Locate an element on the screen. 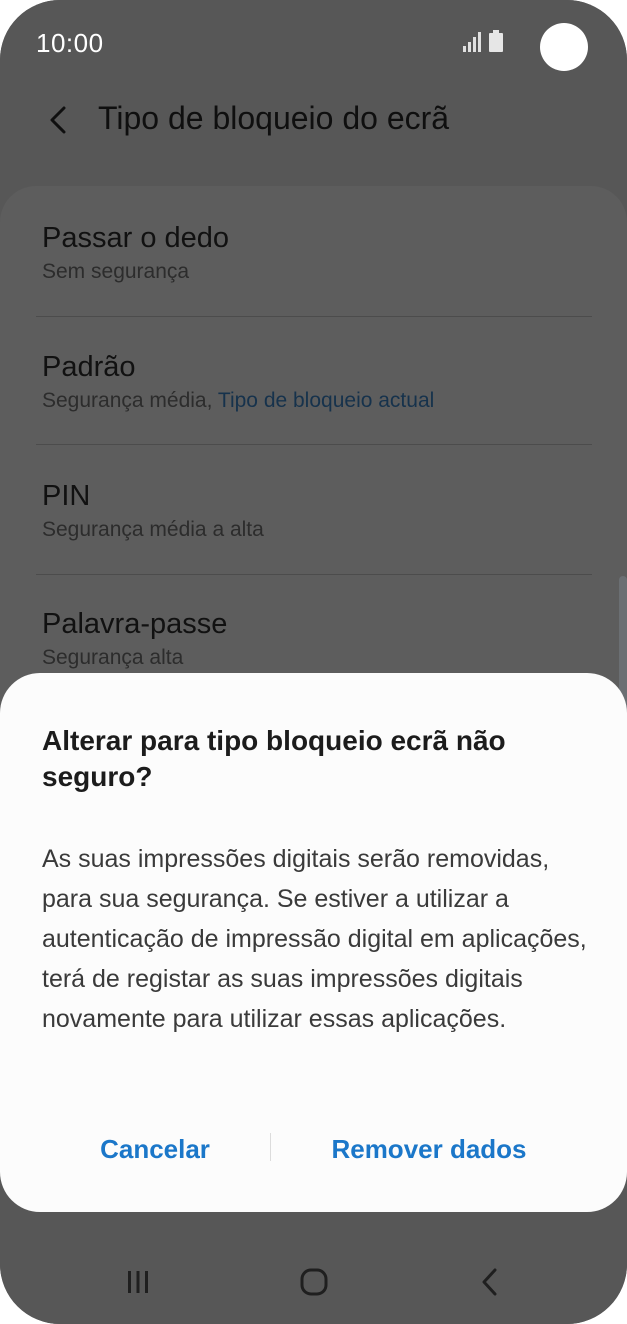 The width and height of the screenshot is (627, 1324). front-camera is located at coordinates (564, 47).